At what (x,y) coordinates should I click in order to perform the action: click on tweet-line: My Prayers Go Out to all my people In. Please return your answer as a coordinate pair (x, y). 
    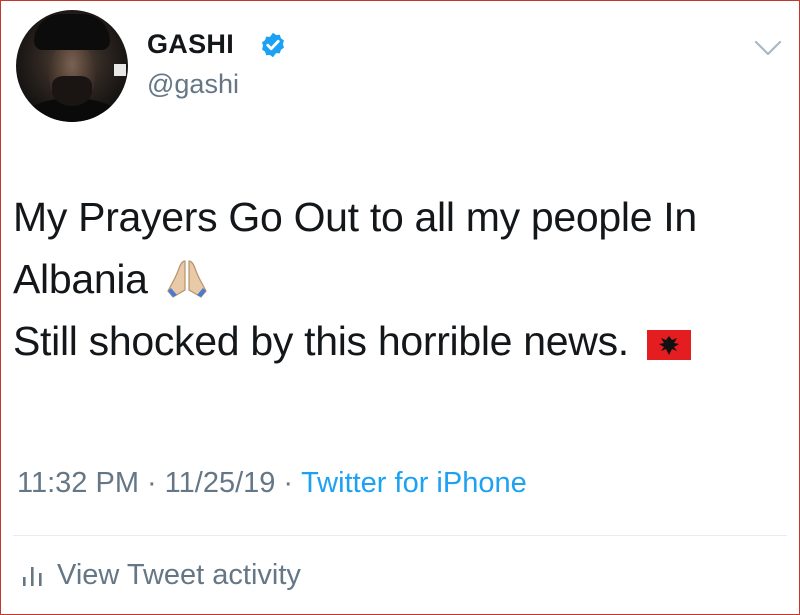
    Looking at the image, I should click on (400, 217).